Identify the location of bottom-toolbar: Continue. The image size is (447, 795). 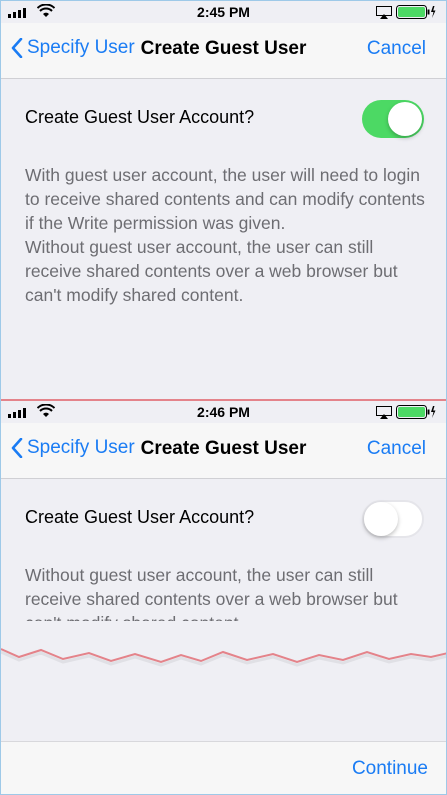
(223, 767).